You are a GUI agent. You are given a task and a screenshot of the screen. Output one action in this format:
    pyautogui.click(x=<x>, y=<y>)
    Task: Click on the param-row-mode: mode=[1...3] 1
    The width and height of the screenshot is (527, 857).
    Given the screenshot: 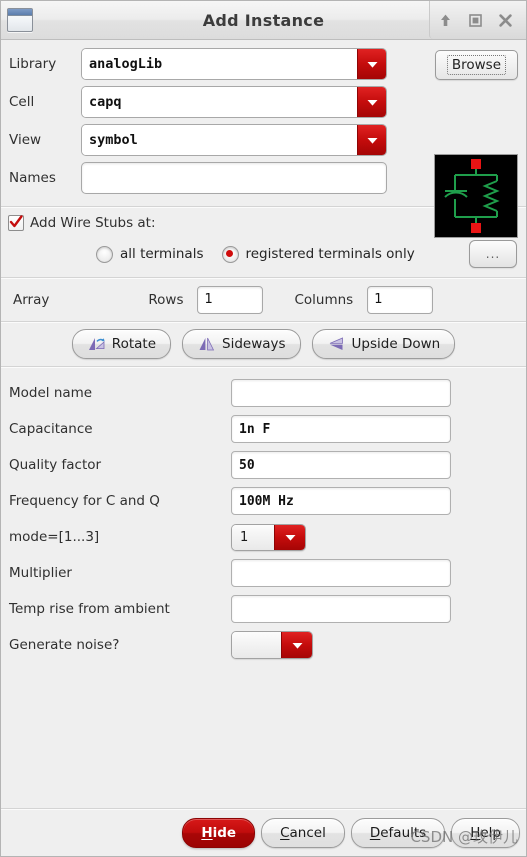 What is the action you would take?
    pyautogui.click(x=263, y=537)
    